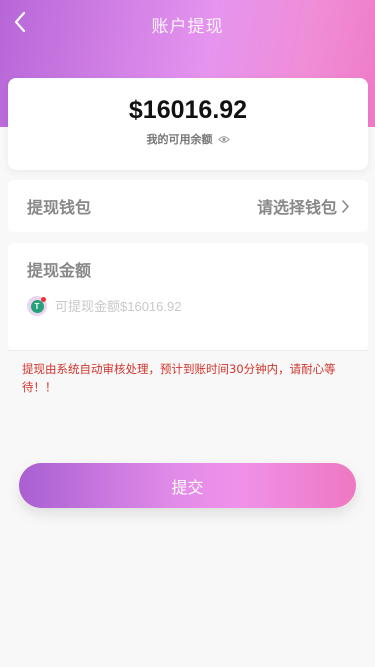 This screenshot has height=667, width=375. I want to click on chevron-left-icon, so click(20, 22).